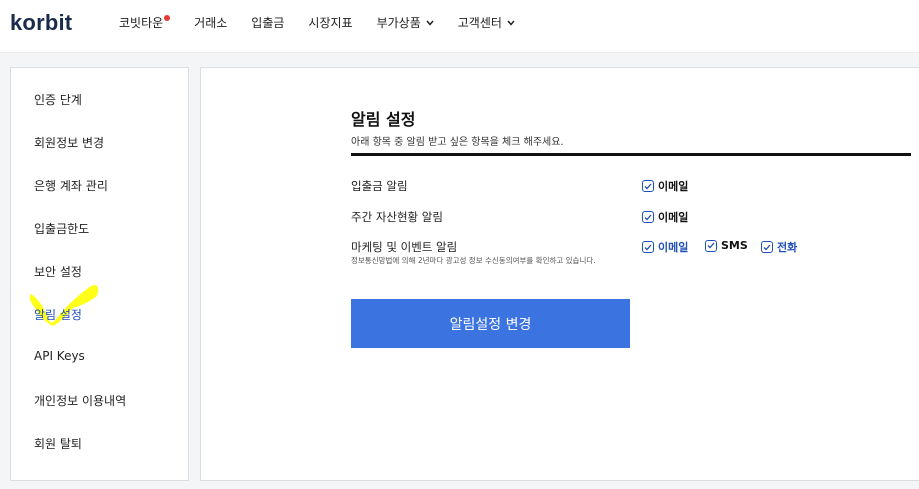 The width and height of the screenshot is (919, 489). What do you see at coordinates (167, 17) in the screenshot?
I see `notification-dot-icon` at bounding box center [167, 17].